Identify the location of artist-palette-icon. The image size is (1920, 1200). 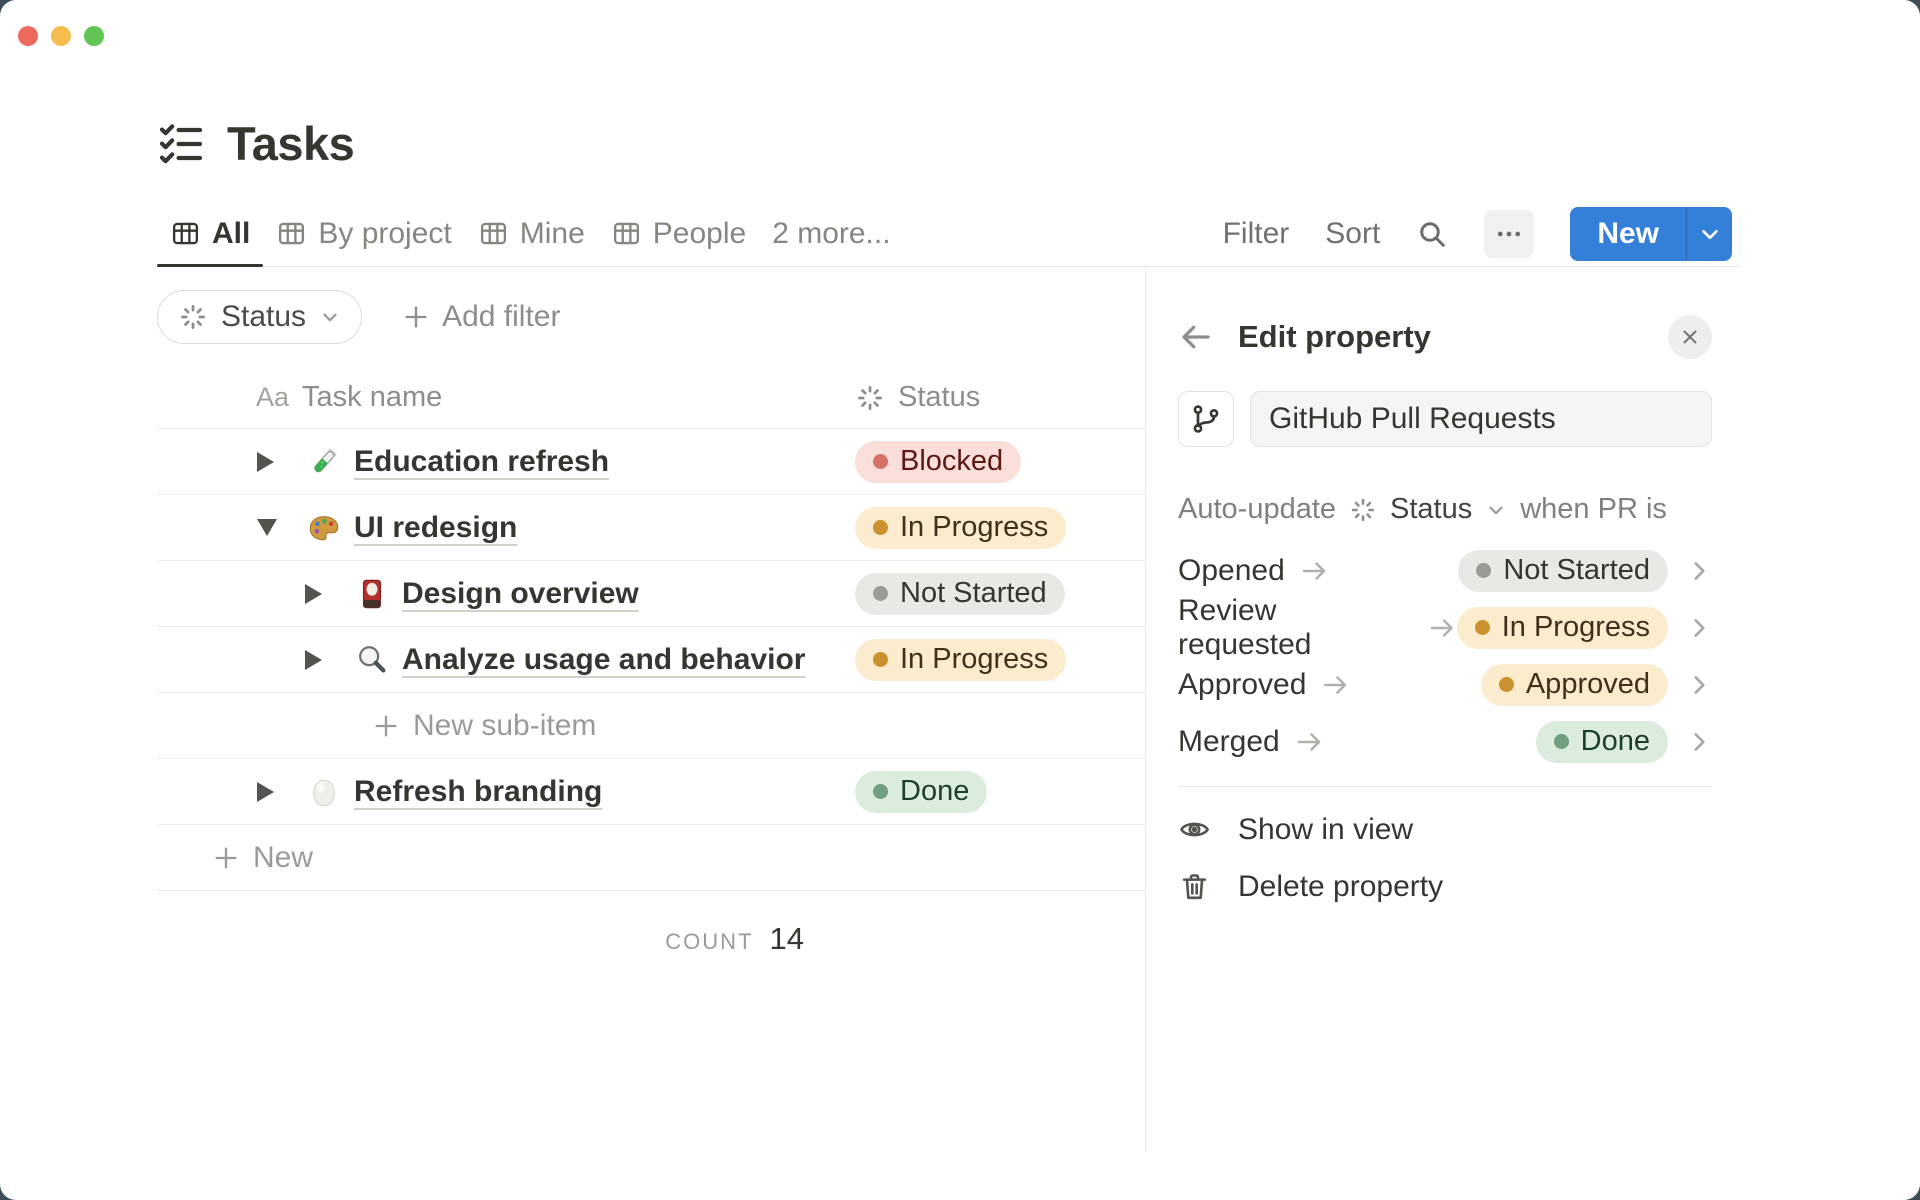
(324, 528).